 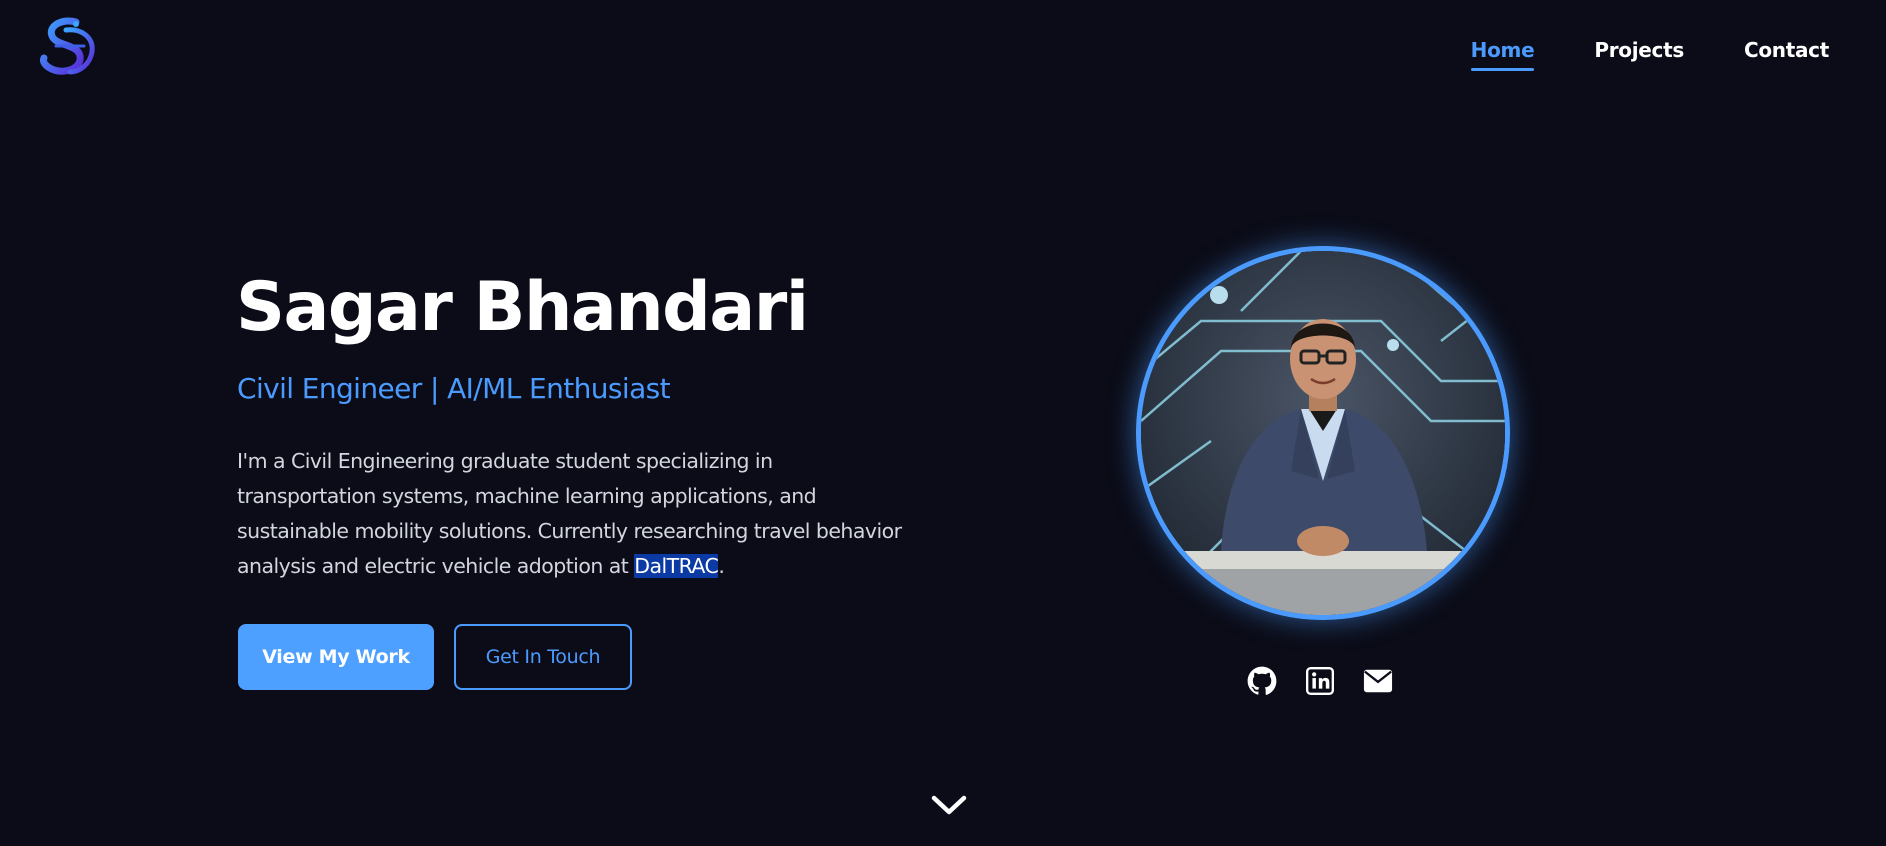 What do you see at coordinates (1502, 54) in the screenshot?
I see `nav-home-link: Home` at bounding box center [1502, 54].